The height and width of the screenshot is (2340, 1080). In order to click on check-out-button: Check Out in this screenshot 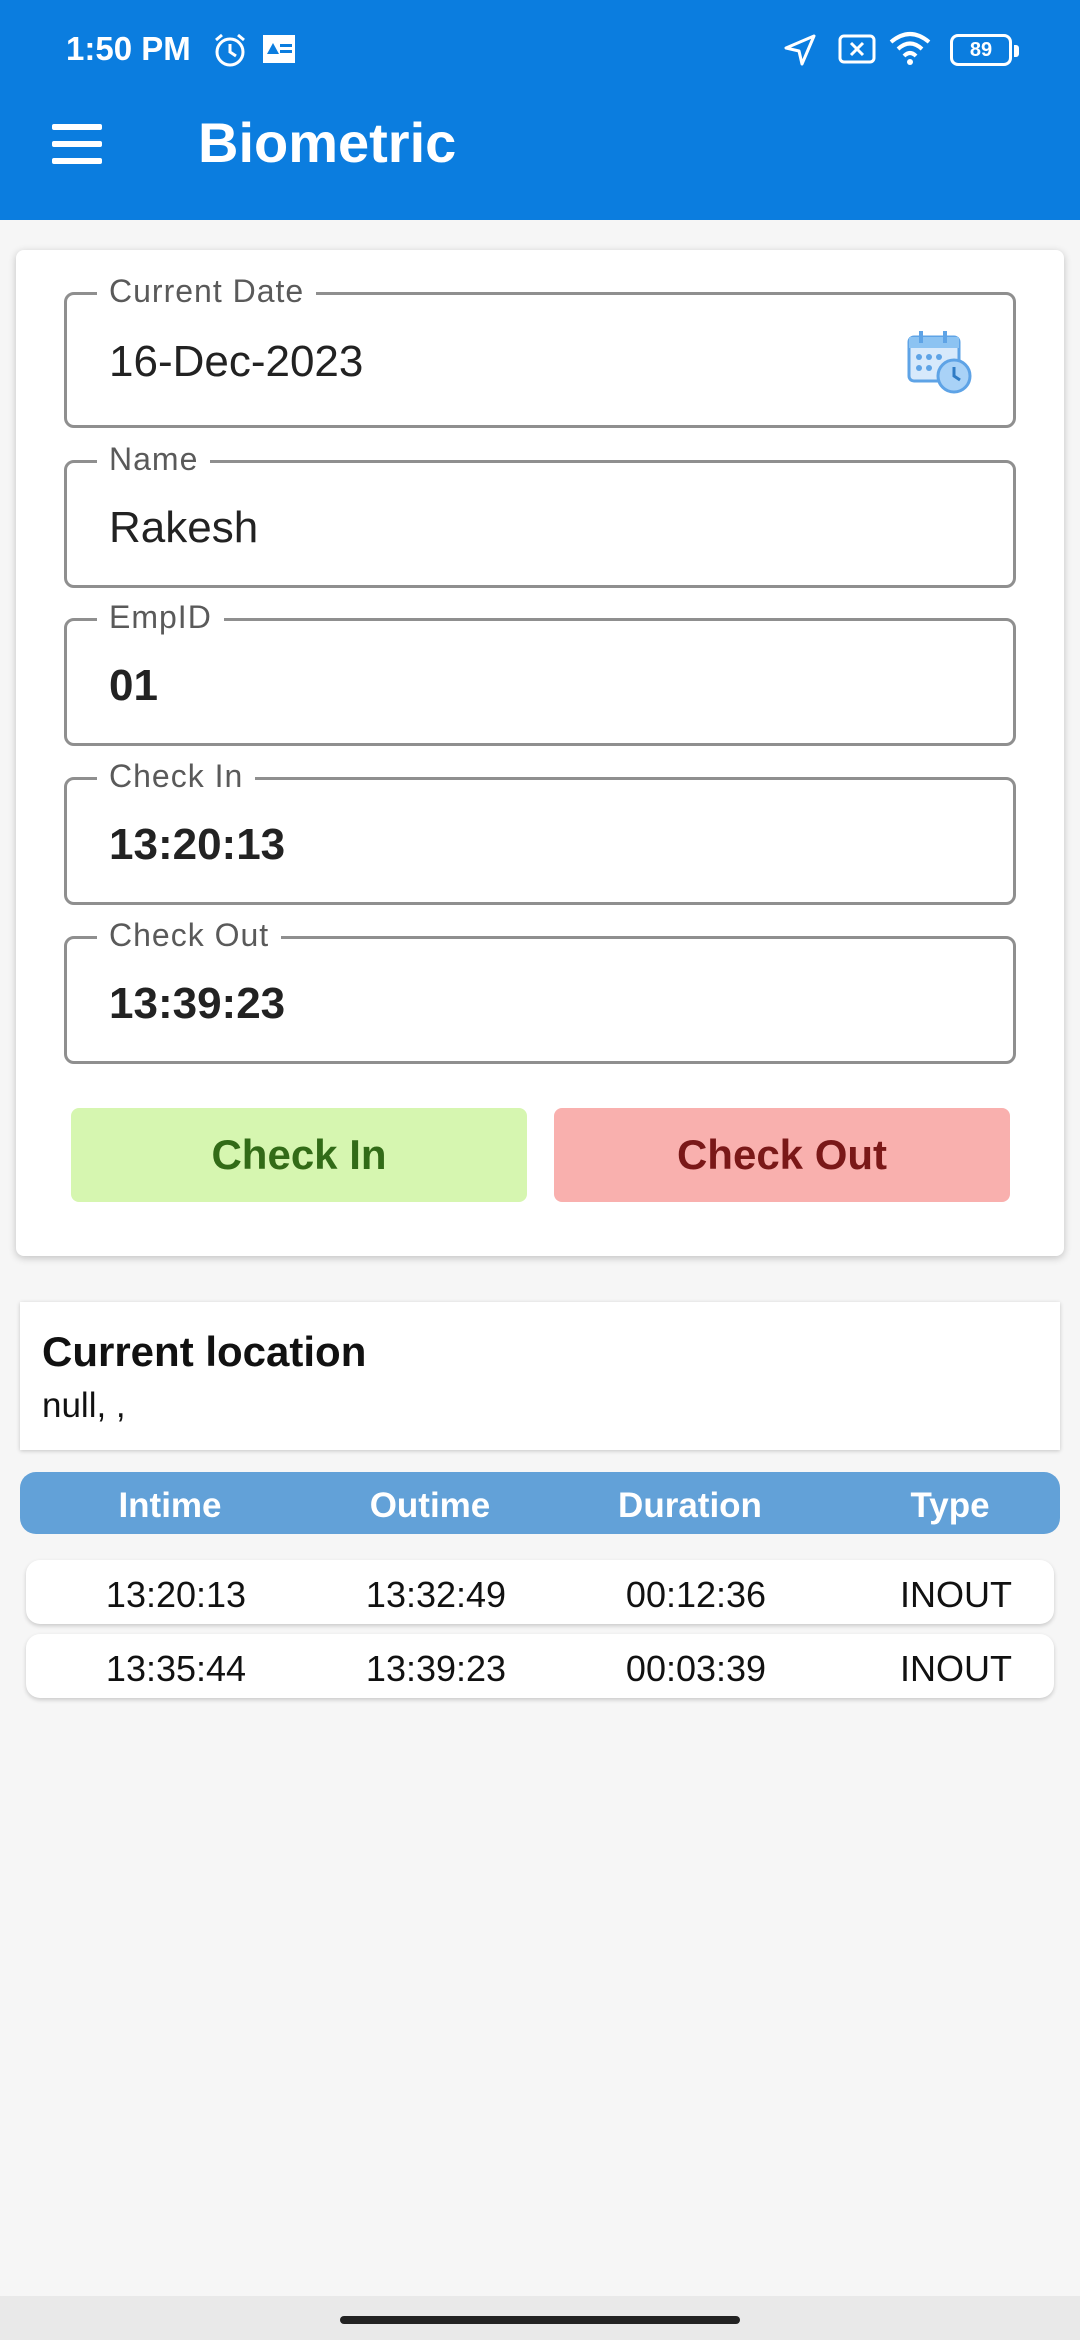, I will do `click(782, 1155)`.